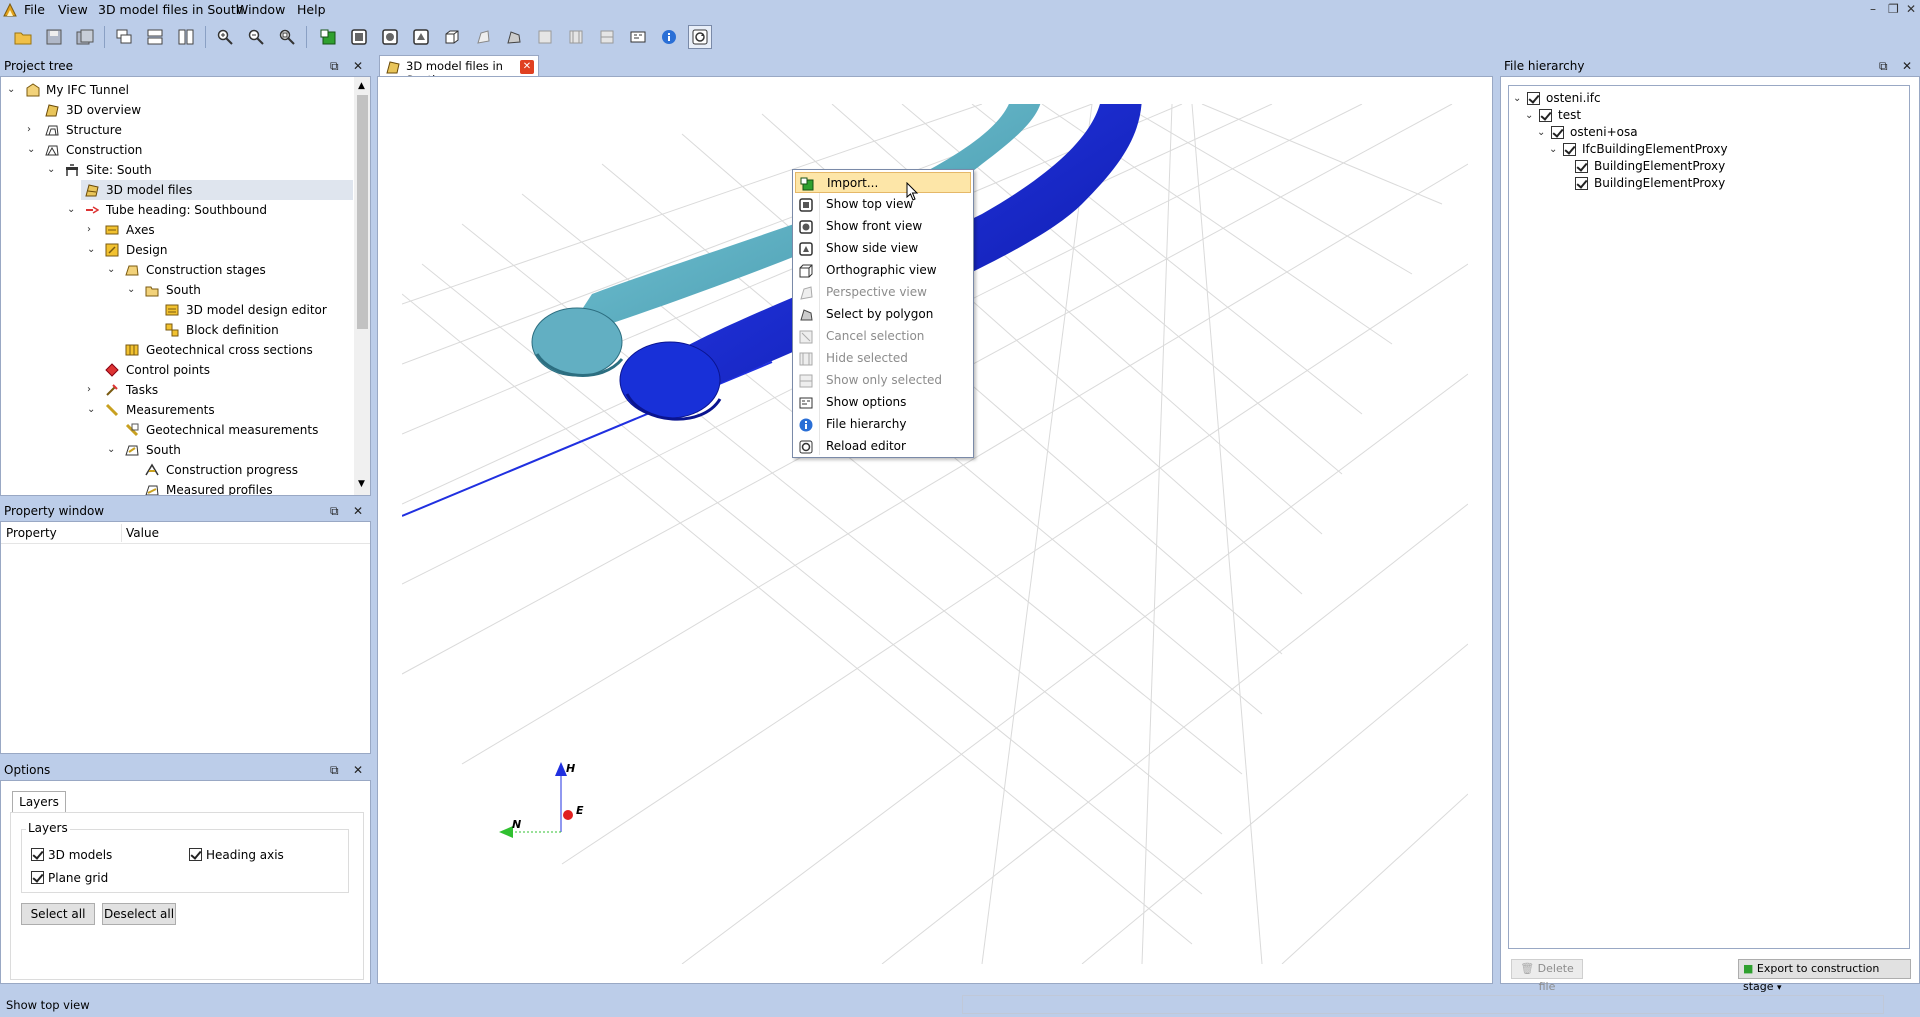  Describe the element at coordinates (1873, 9) in the screenshot. I see `minimize-icon: –` at that location.